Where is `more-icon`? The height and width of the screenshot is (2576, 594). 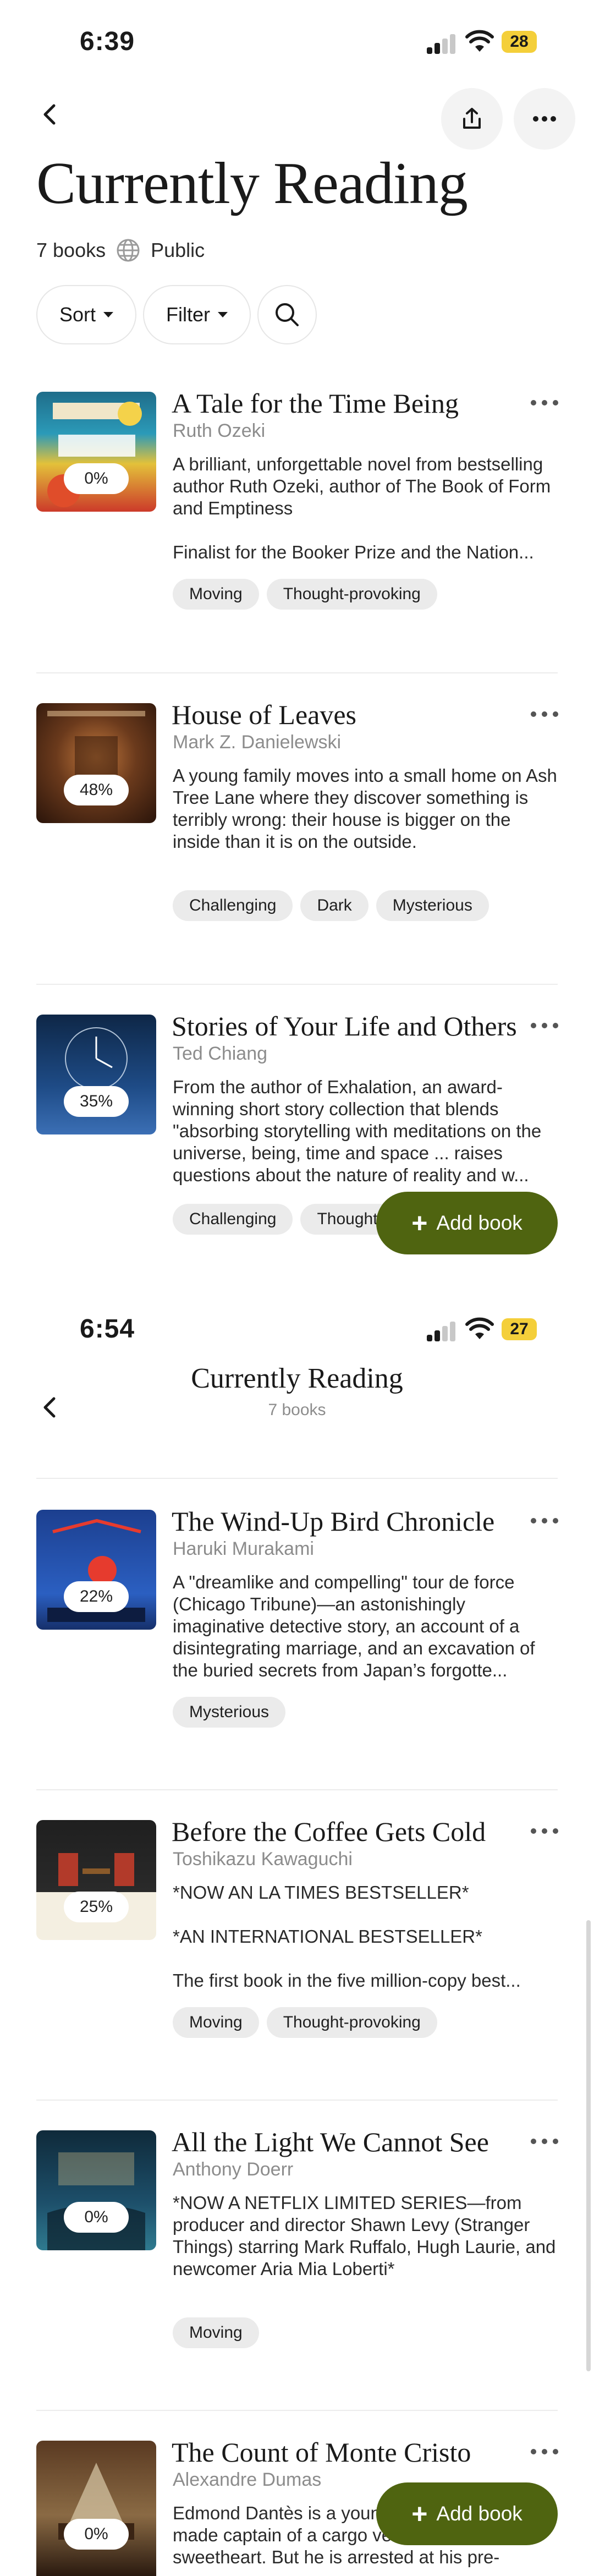
more-icon is located at coordinates (544, 119).